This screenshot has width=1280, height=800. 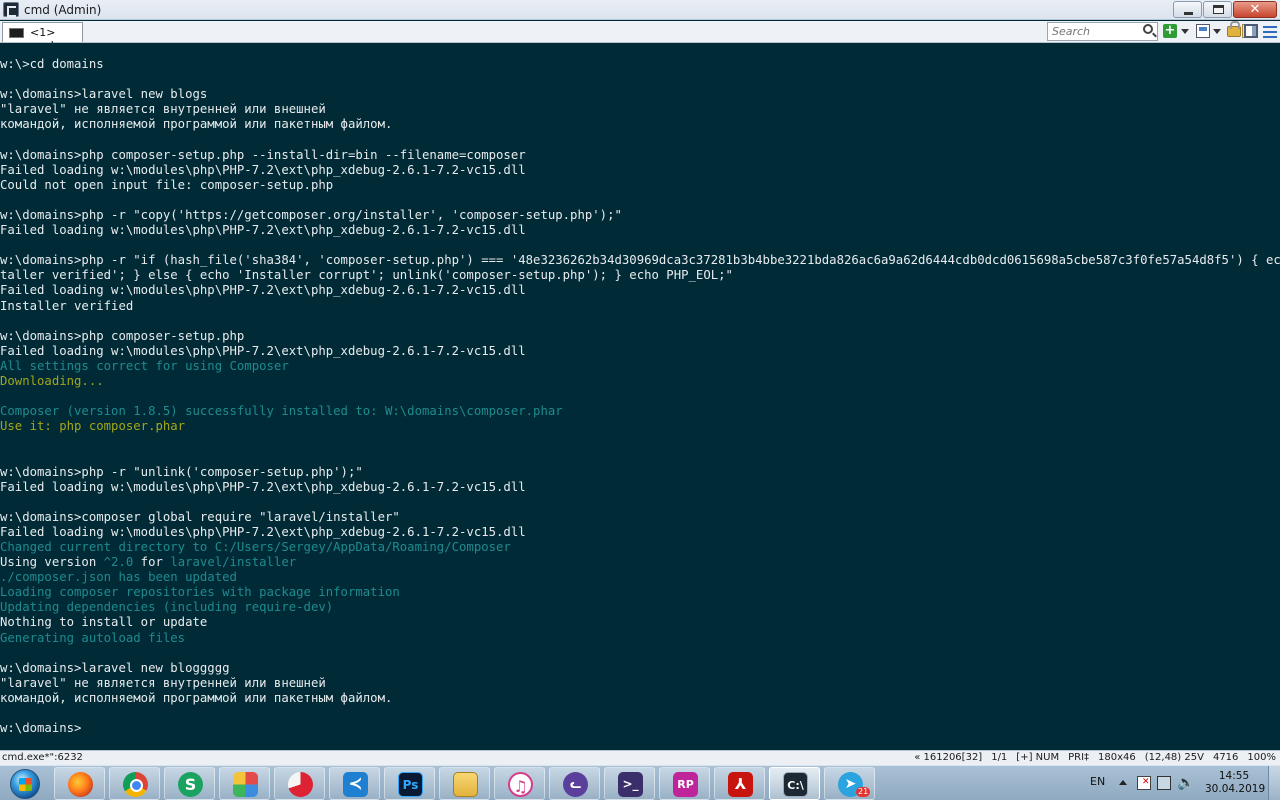 I want to click on itunes-icon: ♫, so click(x=520, y=784).